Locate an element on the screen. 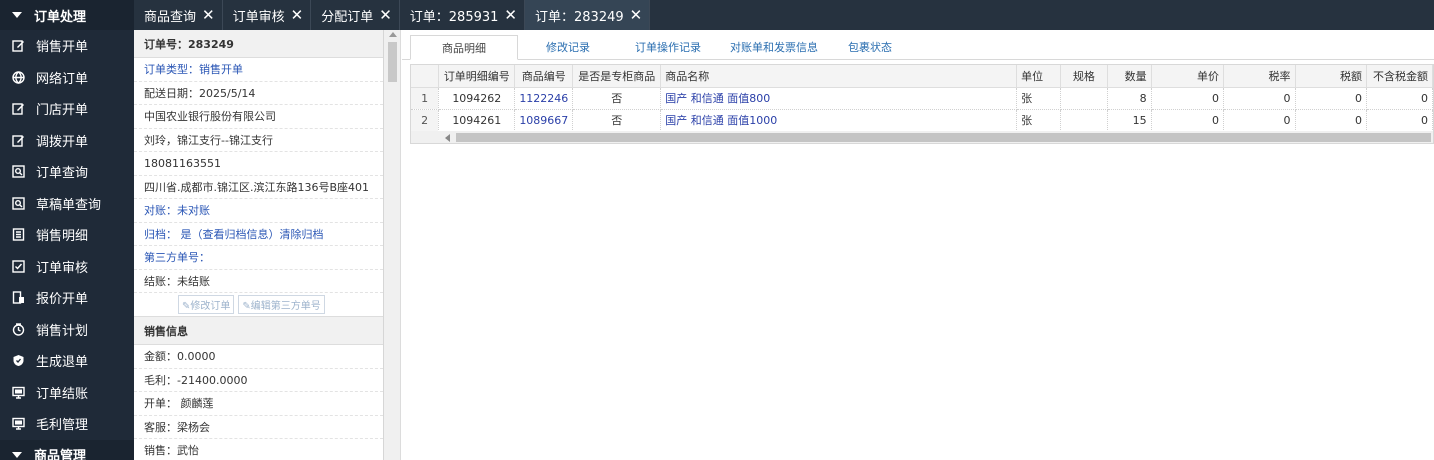 The image size is (1434, 460). sidebar-item: 生成退单 is located at coordinates (67, 361).